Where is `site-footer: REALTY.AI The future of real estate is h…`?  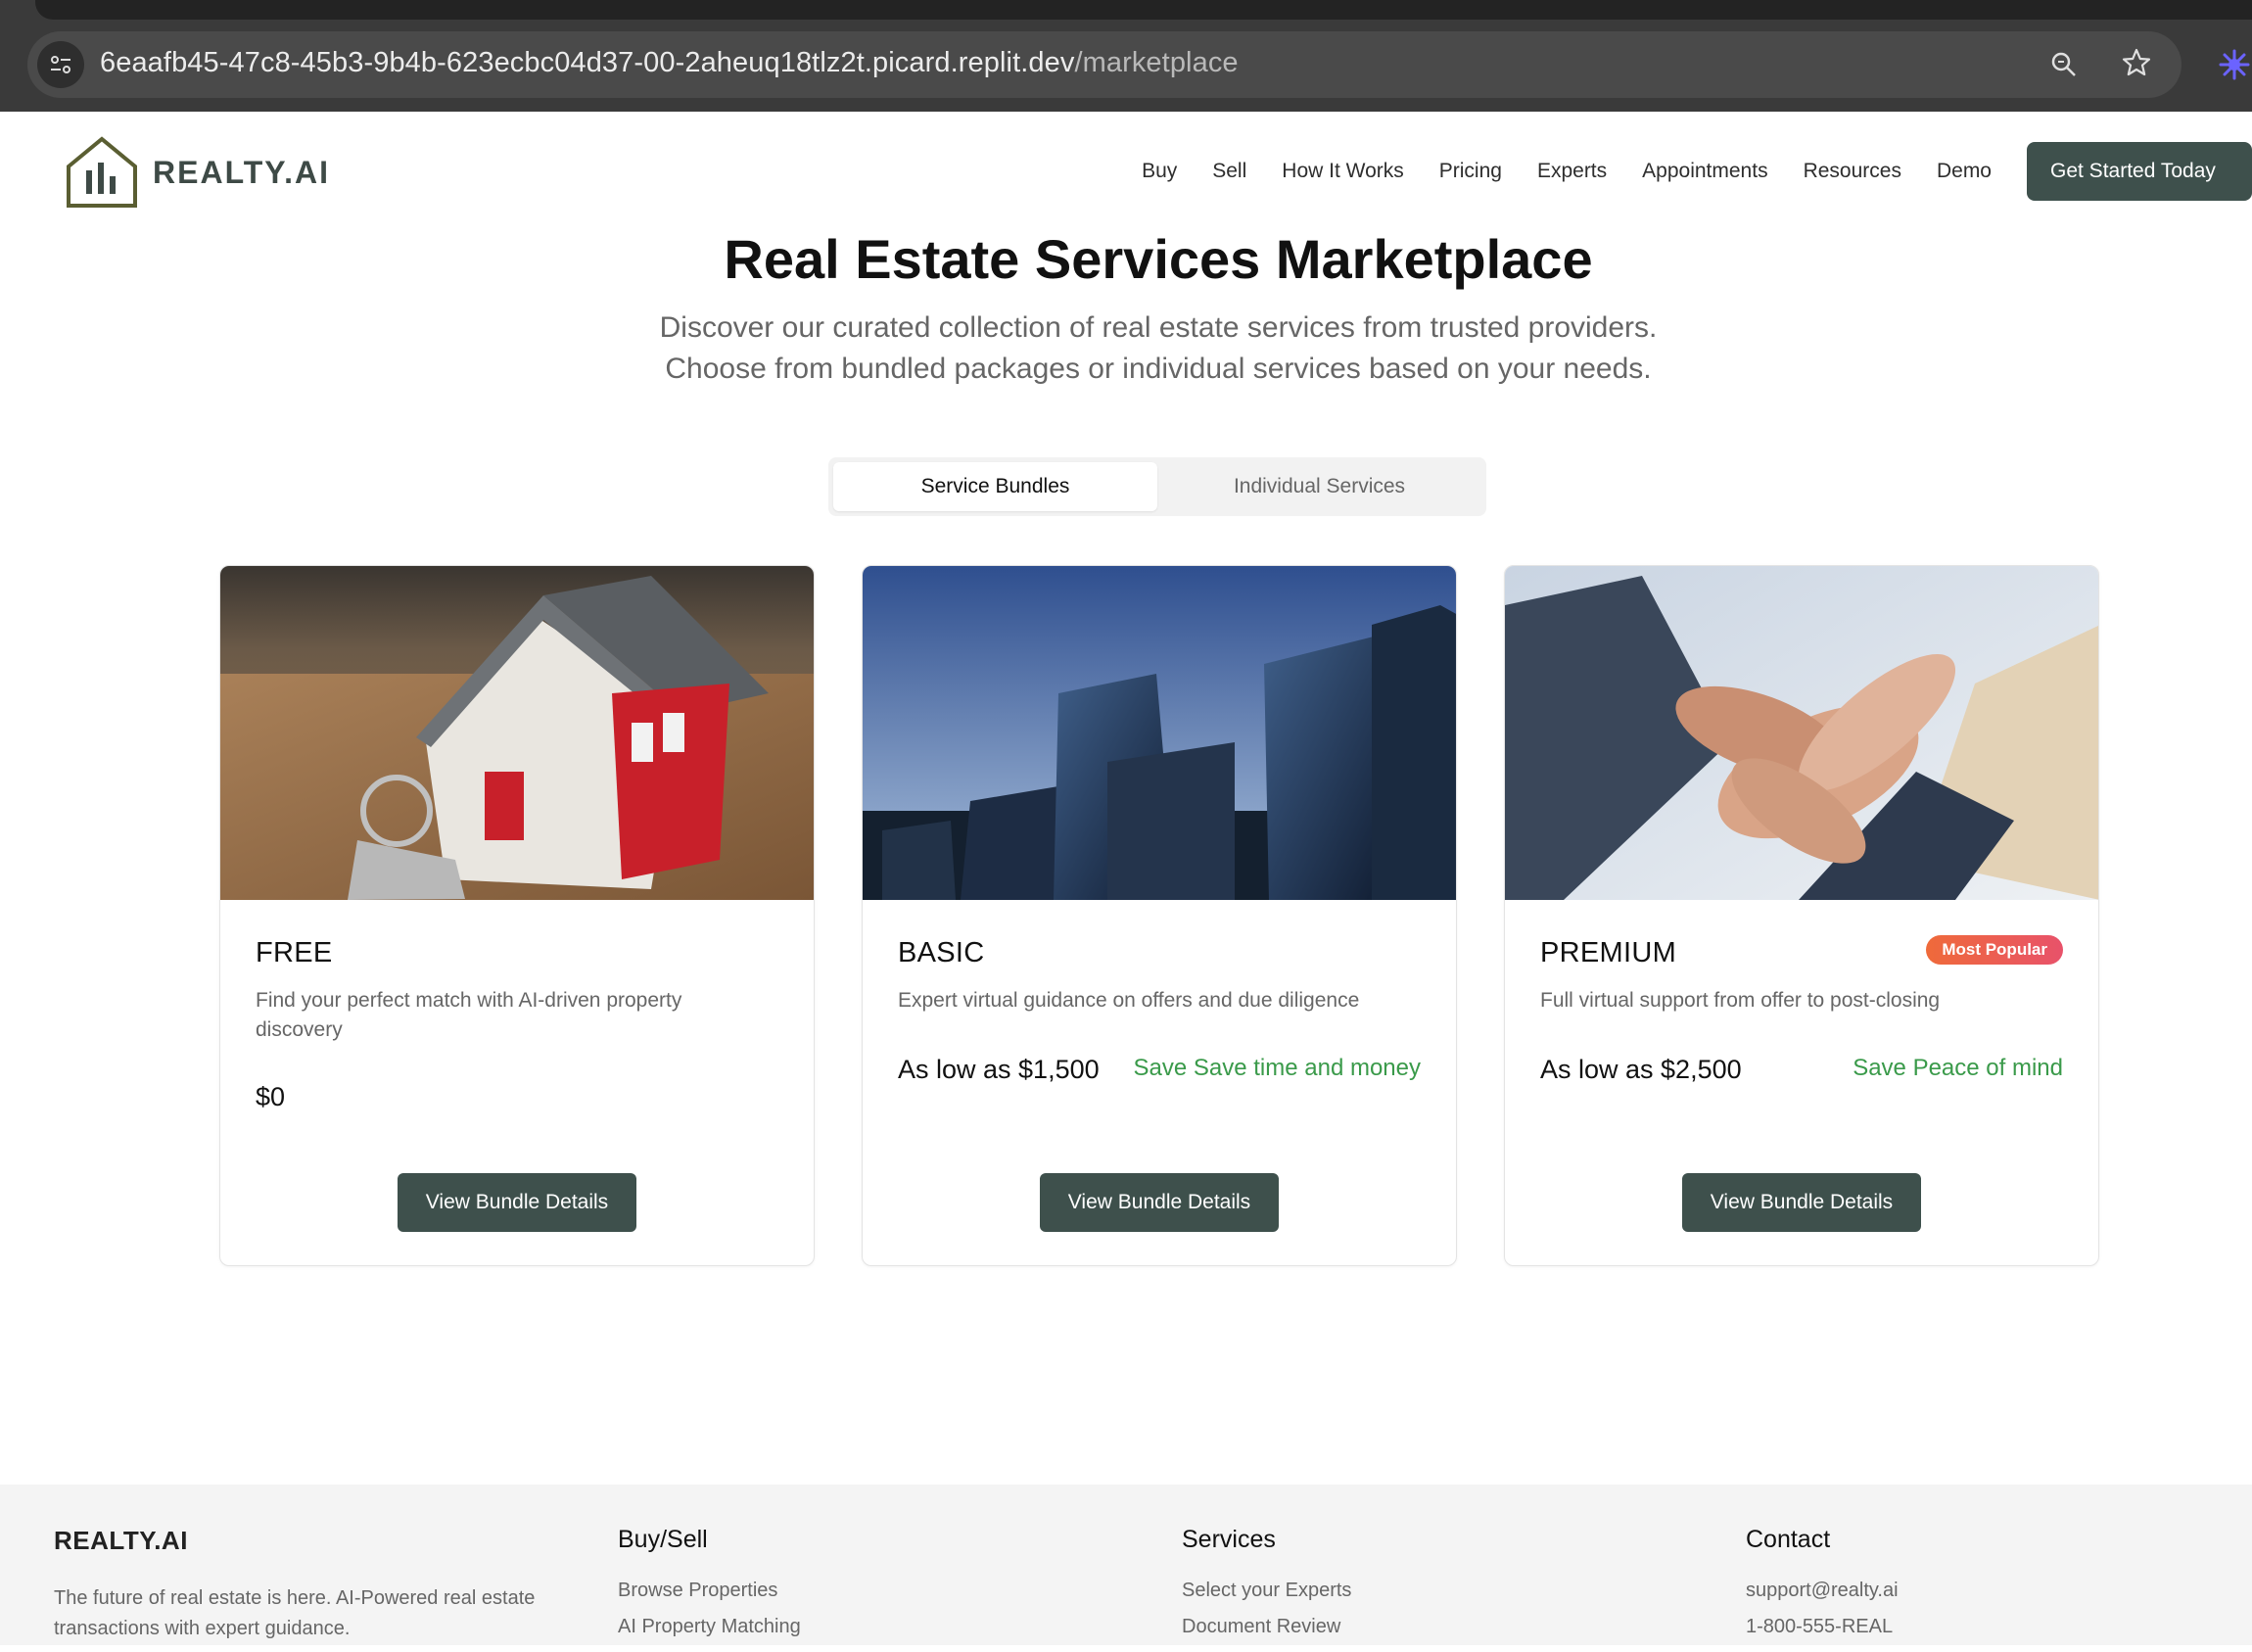 site-footer: REALTY.AI The future of real estate is h… is located at coordinates (1126, 1565).